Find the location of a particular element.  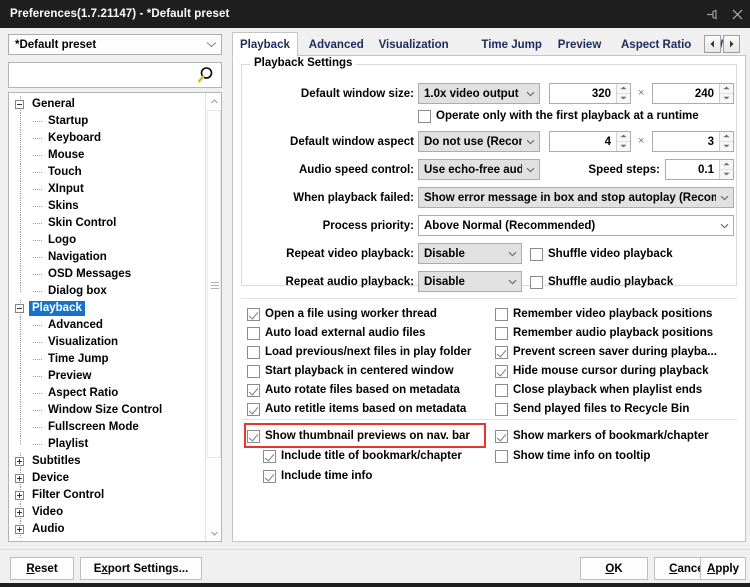

tree-item-touch: Touch is located at coordinates (107, 172).